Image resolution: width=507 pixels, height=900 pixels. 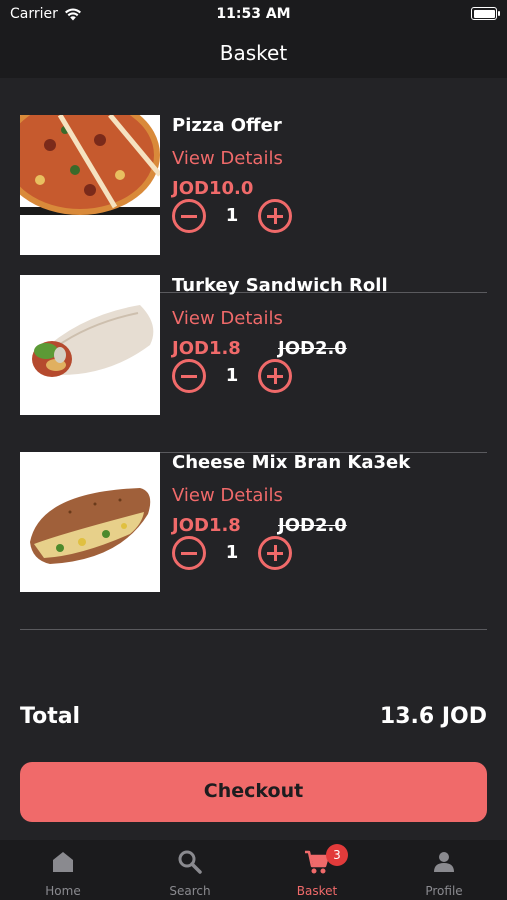 What do you see at coordinates (317, 891) in the screenshot?
I see `tab-label: Basket` at bounding box center [317, 891].